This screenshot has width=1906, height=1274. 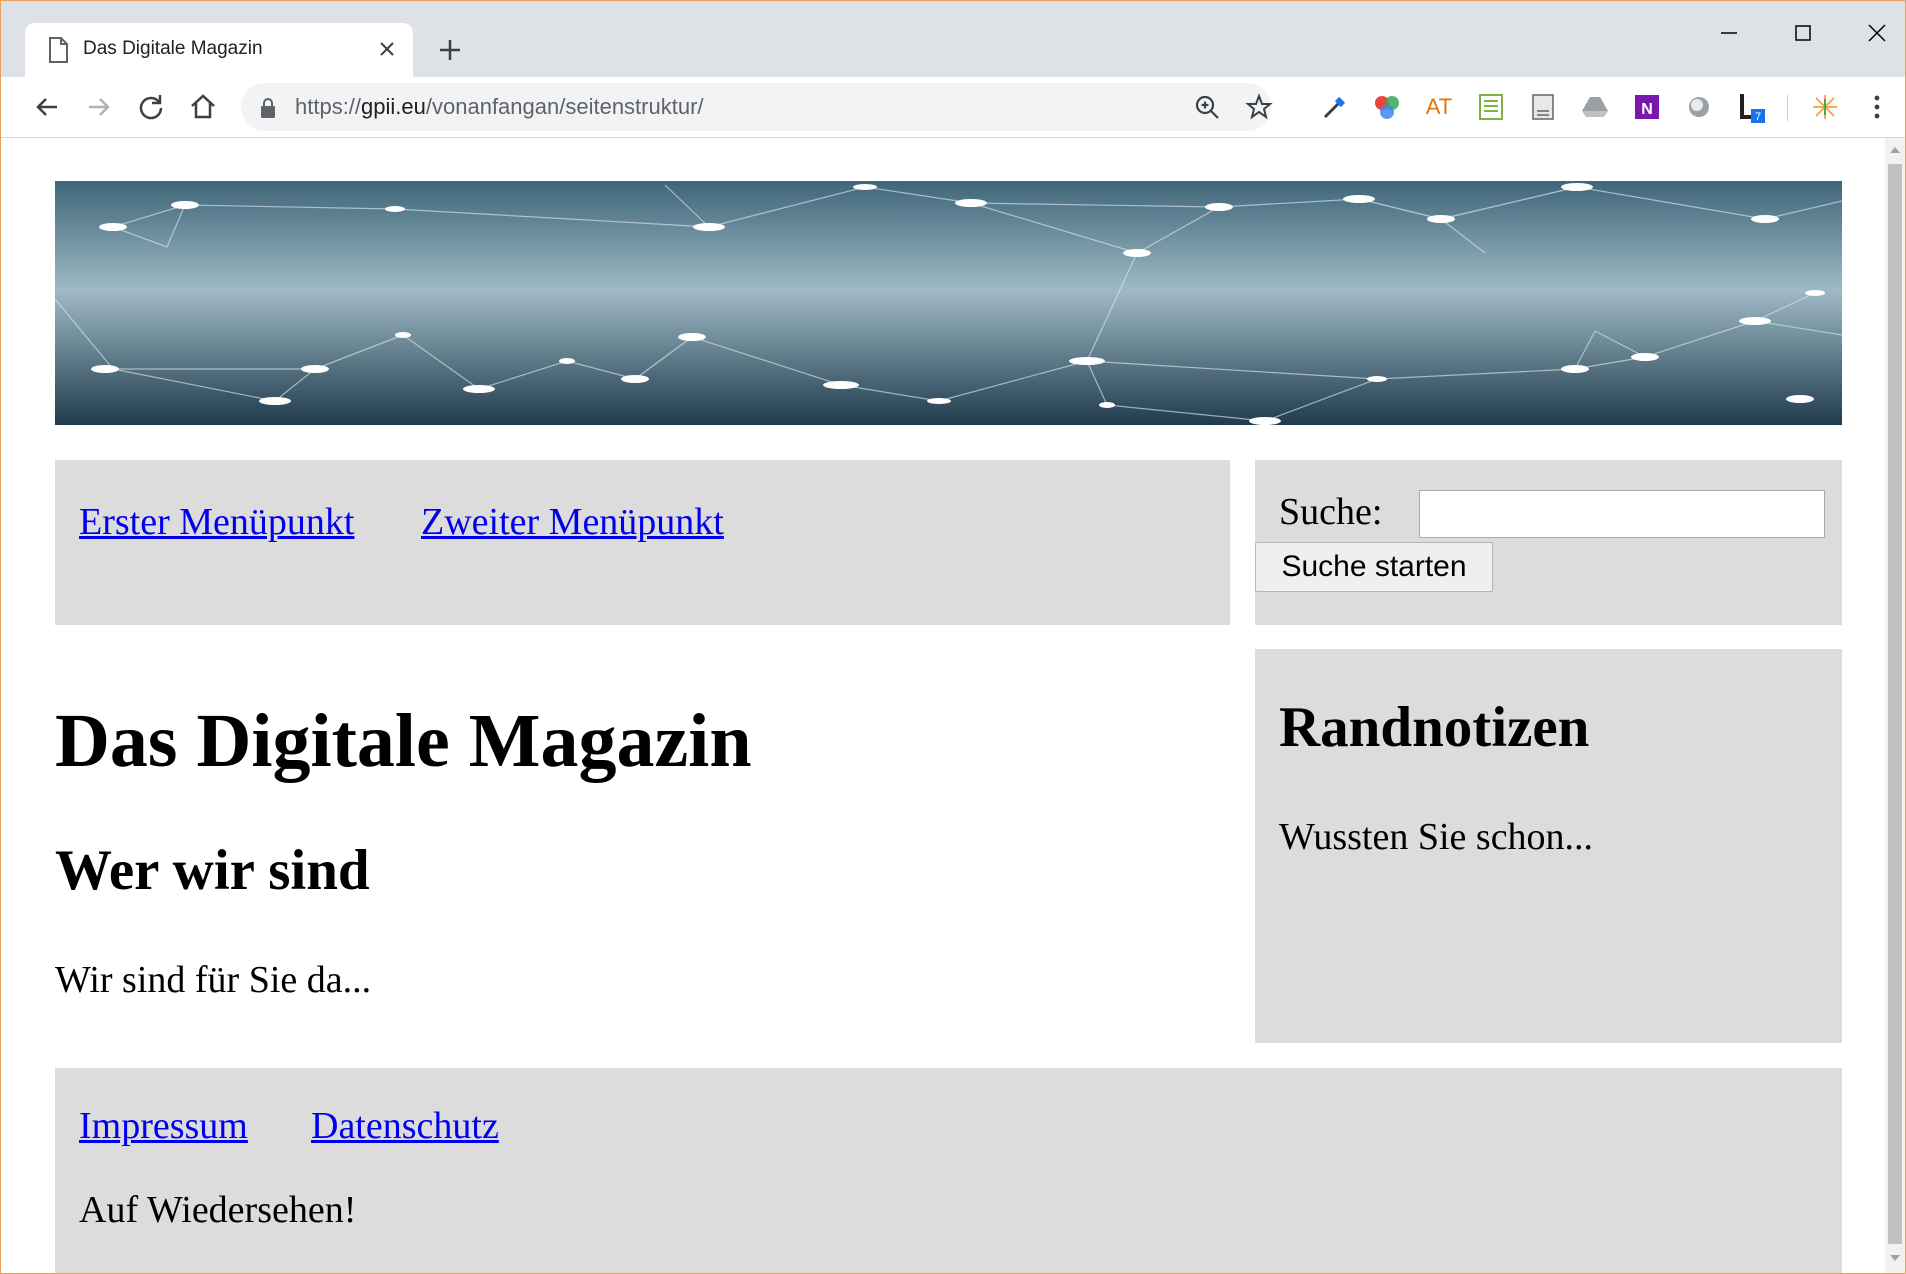 I want to click on svg-text: N, so click(x=1647, y=109).